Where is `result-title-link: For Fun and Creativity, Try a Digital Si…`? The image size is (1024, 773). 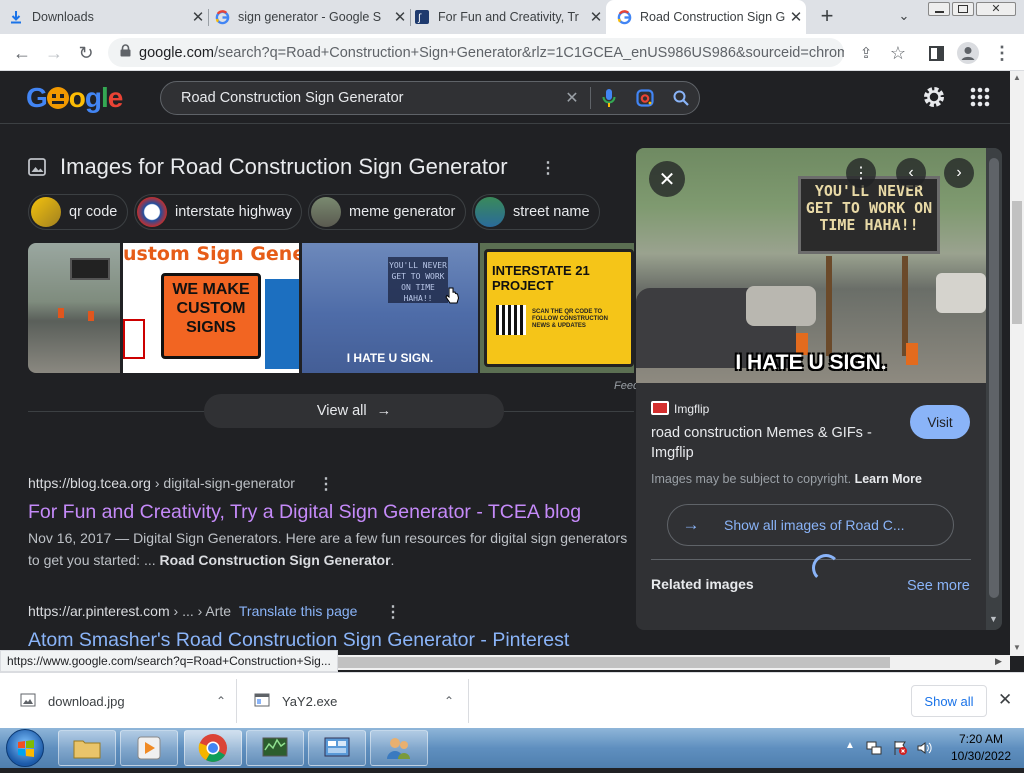 result-title-link: For Fun and Creativity, Try a Digital Si… is located at coordinates (304, 512).